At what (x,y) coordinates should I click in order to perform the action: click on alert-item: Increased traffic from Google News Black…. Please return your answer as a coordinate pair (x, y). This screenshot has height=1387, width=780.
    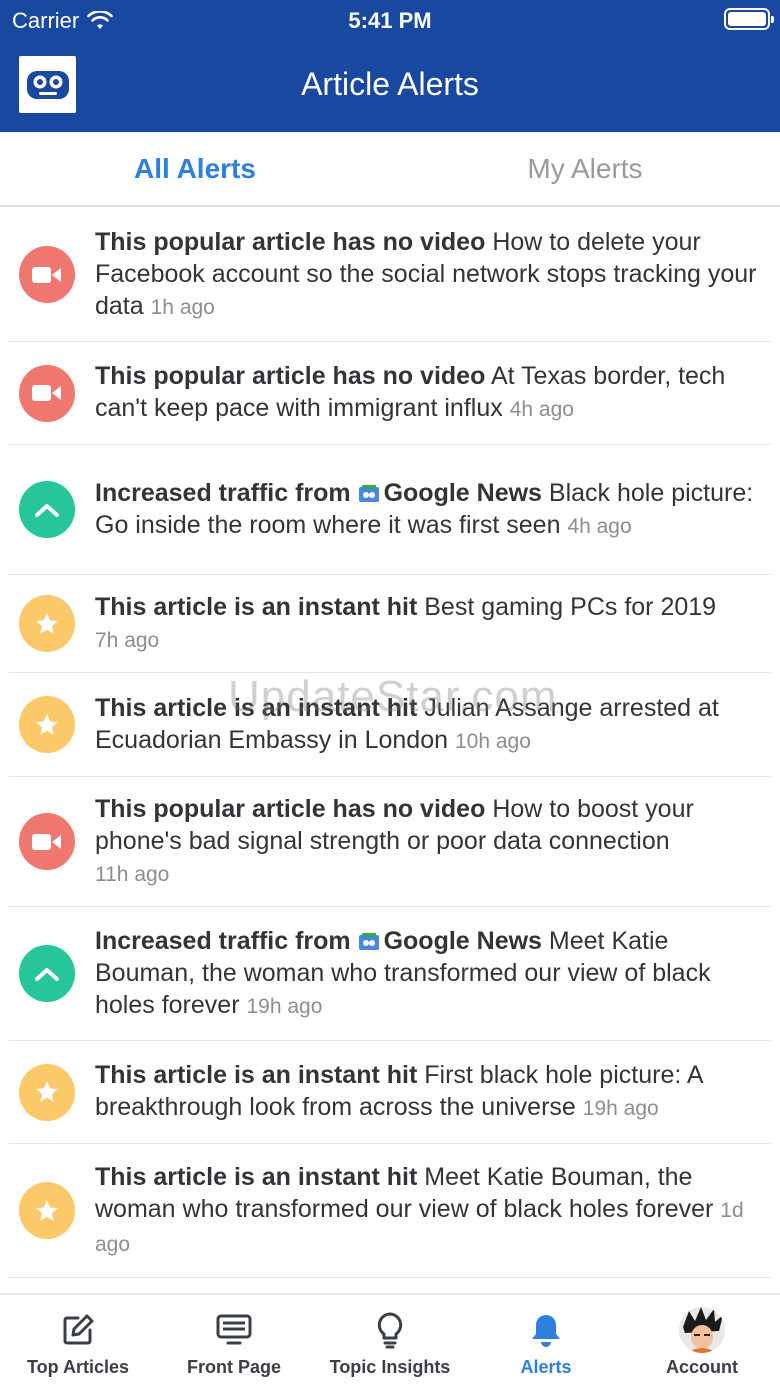
    Looking at the image, I should click on (390, 510).